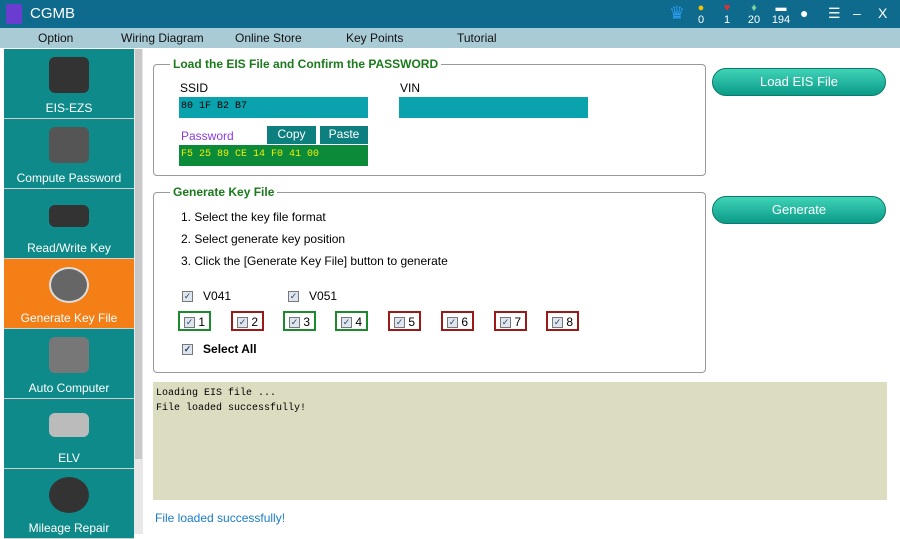  I want to click on keyboard-icon, so click(69, 145).